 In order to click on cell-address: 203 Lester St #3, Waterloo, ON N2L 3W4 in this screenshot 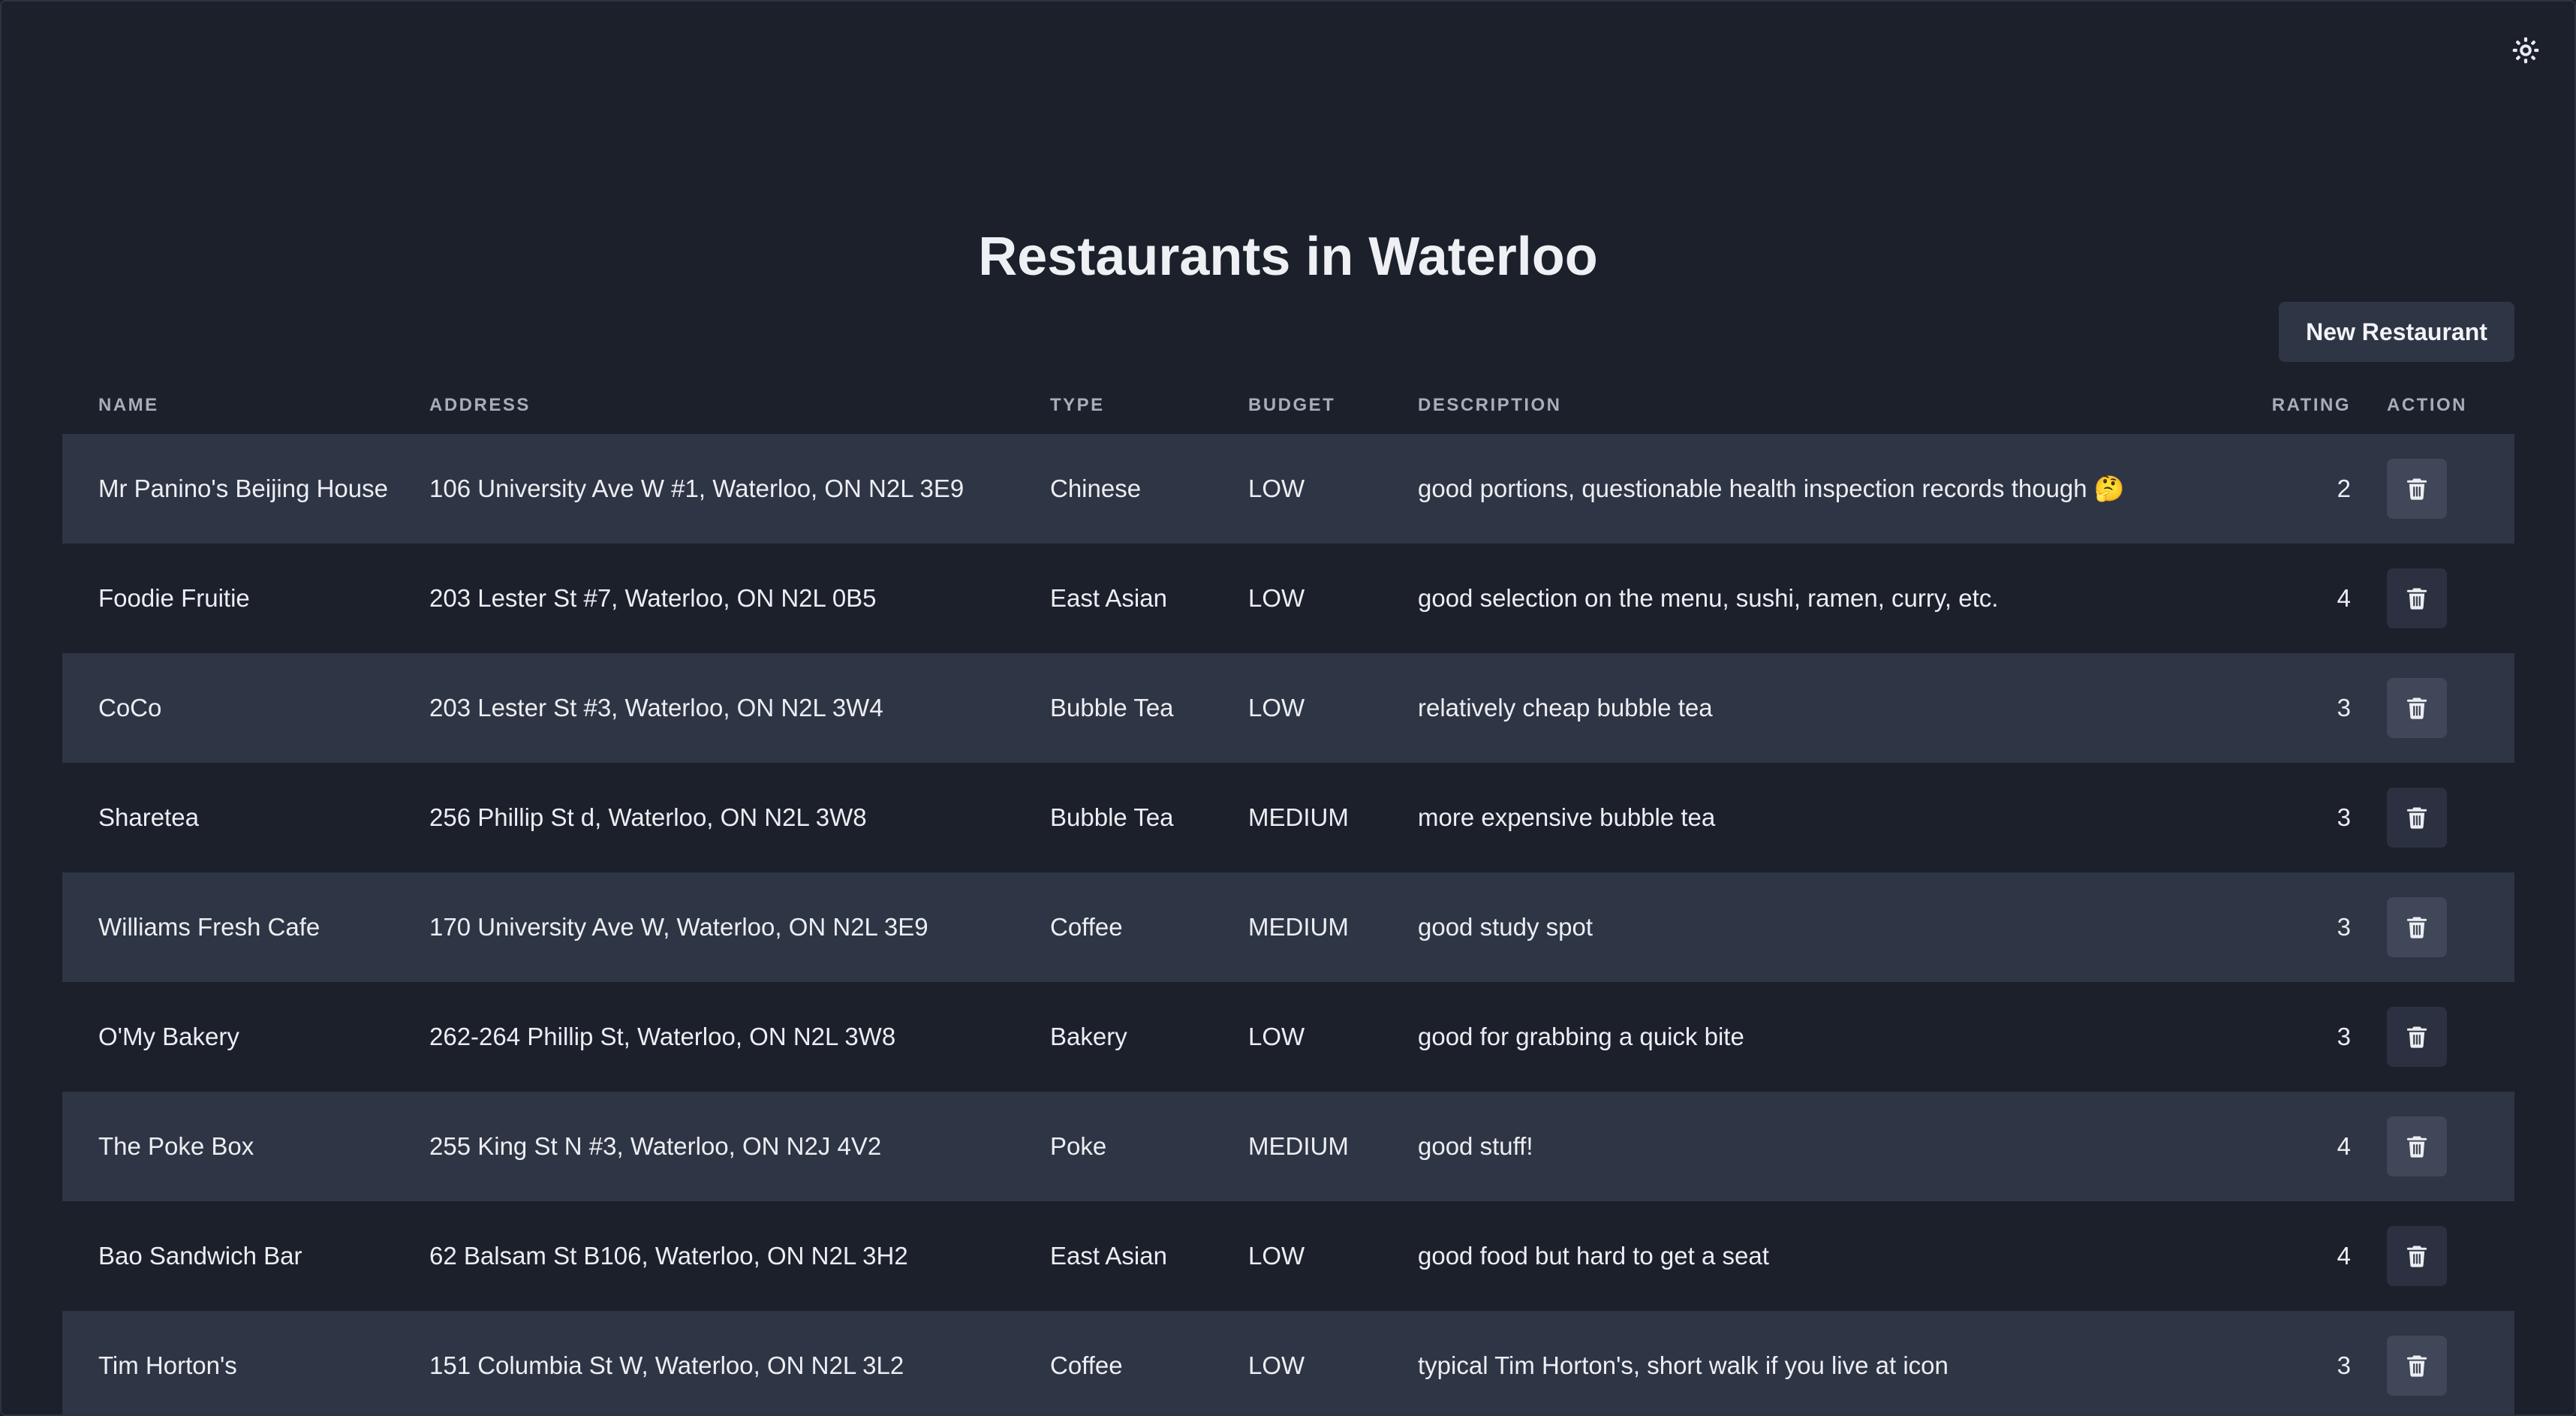, I will do `click(656, 708)`.